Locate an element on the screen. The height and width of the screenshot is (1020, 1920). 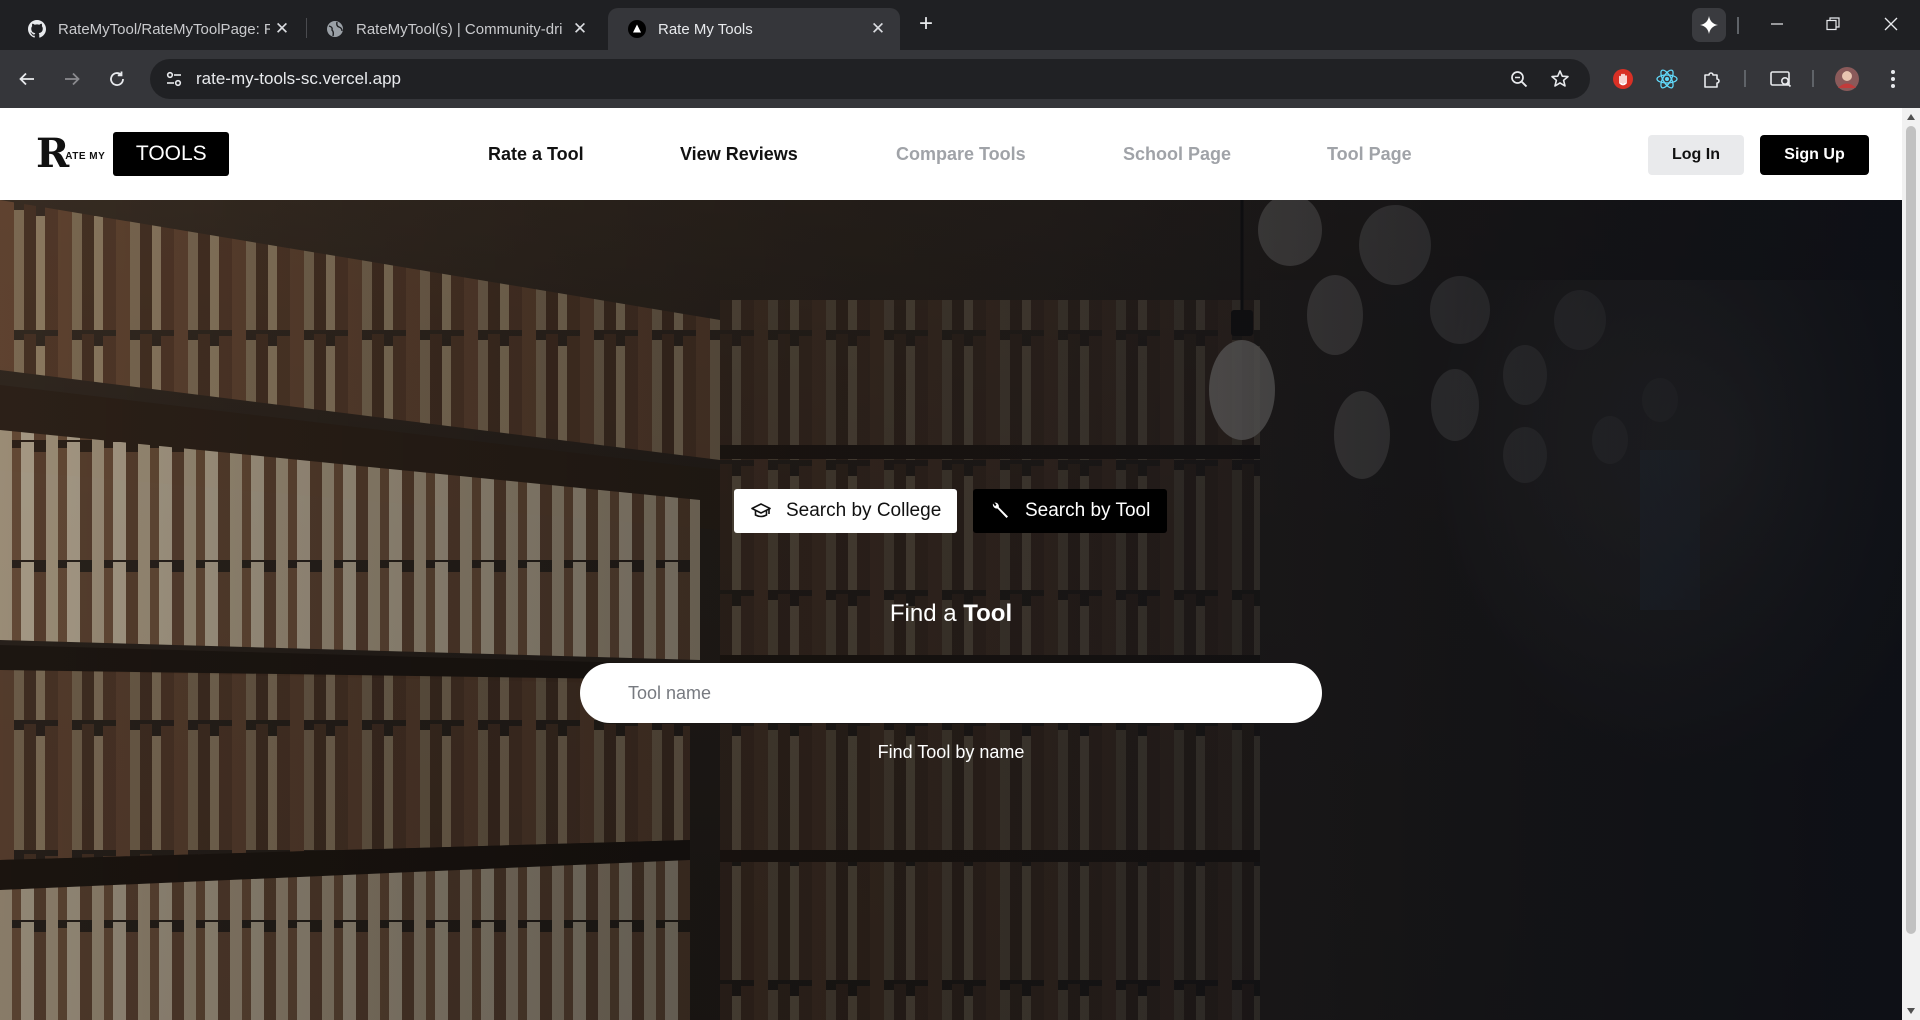
bookmark-star-icon is located at coordinates (1560, 79).